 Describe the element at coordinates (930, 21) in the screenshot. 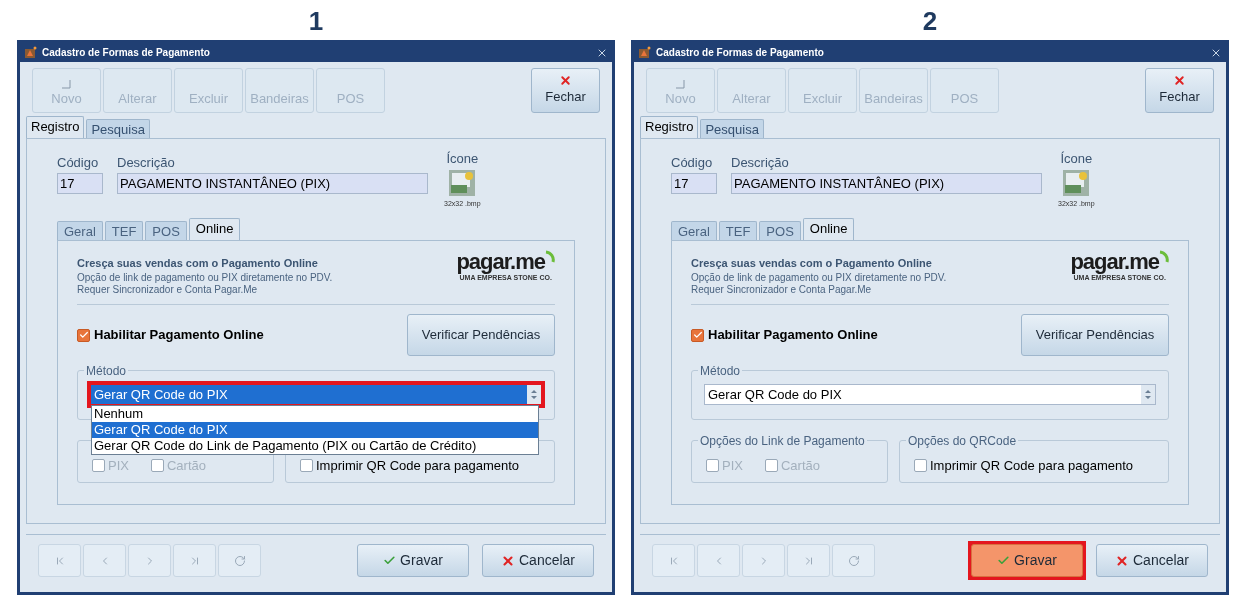

I see `step-number: 2` at that location.